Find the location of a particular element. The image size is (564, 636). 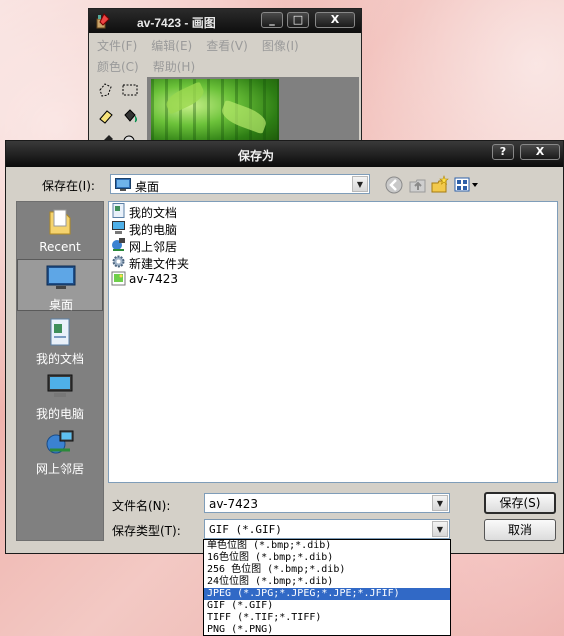

paint-title-bar: av-7423 - 画图 _ □ X is located at coordinates (225, 21).